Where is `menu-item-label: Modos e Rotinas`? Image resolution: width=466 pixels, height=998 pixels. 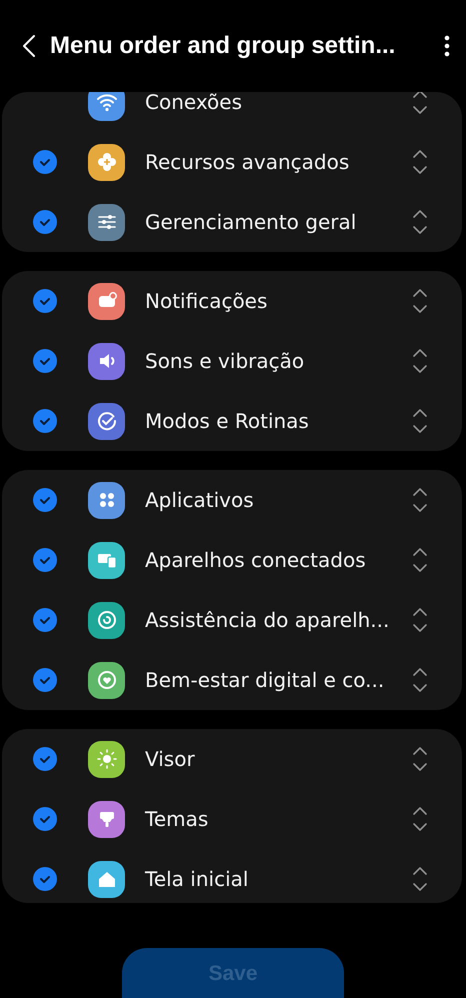 menu-item-label: Modos e Rotinas is located at coordinates (227, 421).